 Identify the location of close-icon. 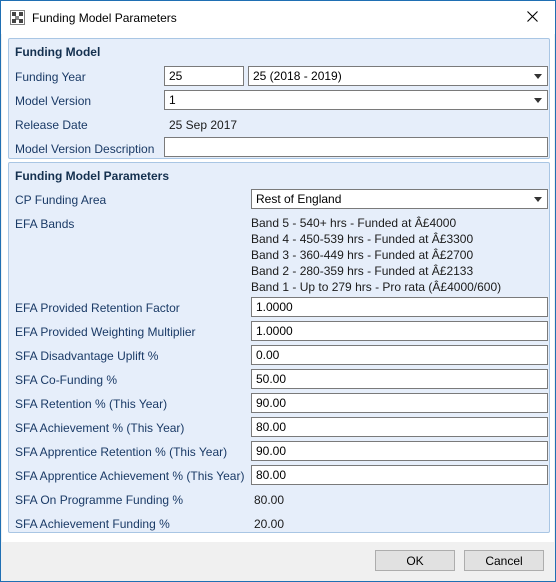
(532, 16).